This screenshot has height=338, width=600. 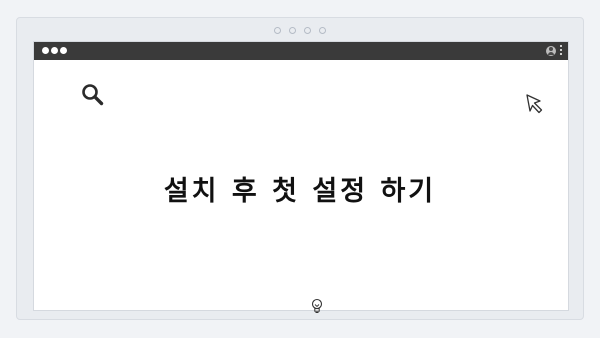 What do you see at coordinates (93, 95) in the screenshot?
I see `search-icon` at bounding box center [93, 95].